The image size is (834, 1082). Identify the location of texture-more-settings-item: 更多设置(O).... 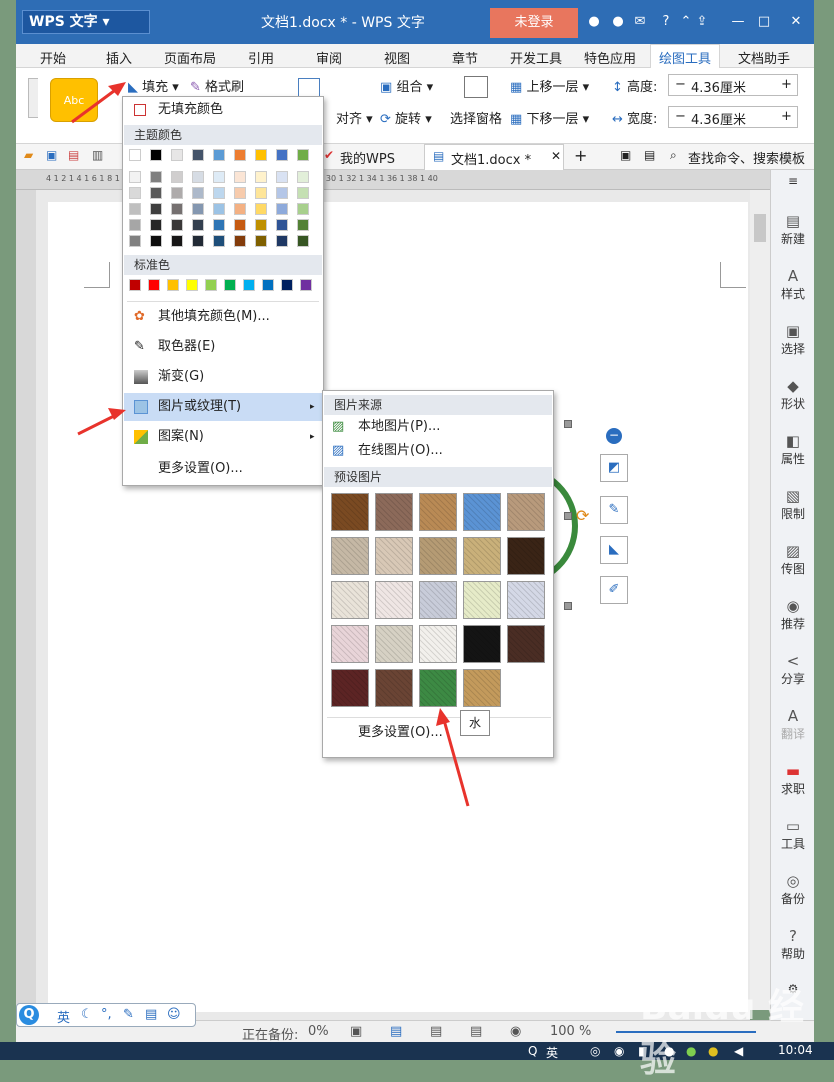
(438, 733).